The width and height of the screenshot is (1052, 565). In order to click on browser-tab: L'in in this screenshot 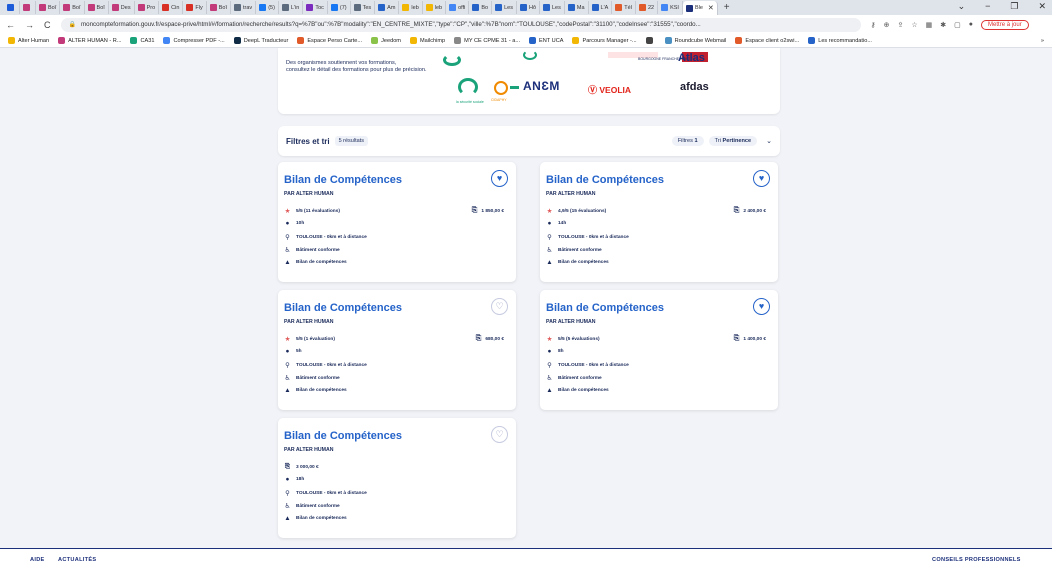, I will do `click(291, 7)`.